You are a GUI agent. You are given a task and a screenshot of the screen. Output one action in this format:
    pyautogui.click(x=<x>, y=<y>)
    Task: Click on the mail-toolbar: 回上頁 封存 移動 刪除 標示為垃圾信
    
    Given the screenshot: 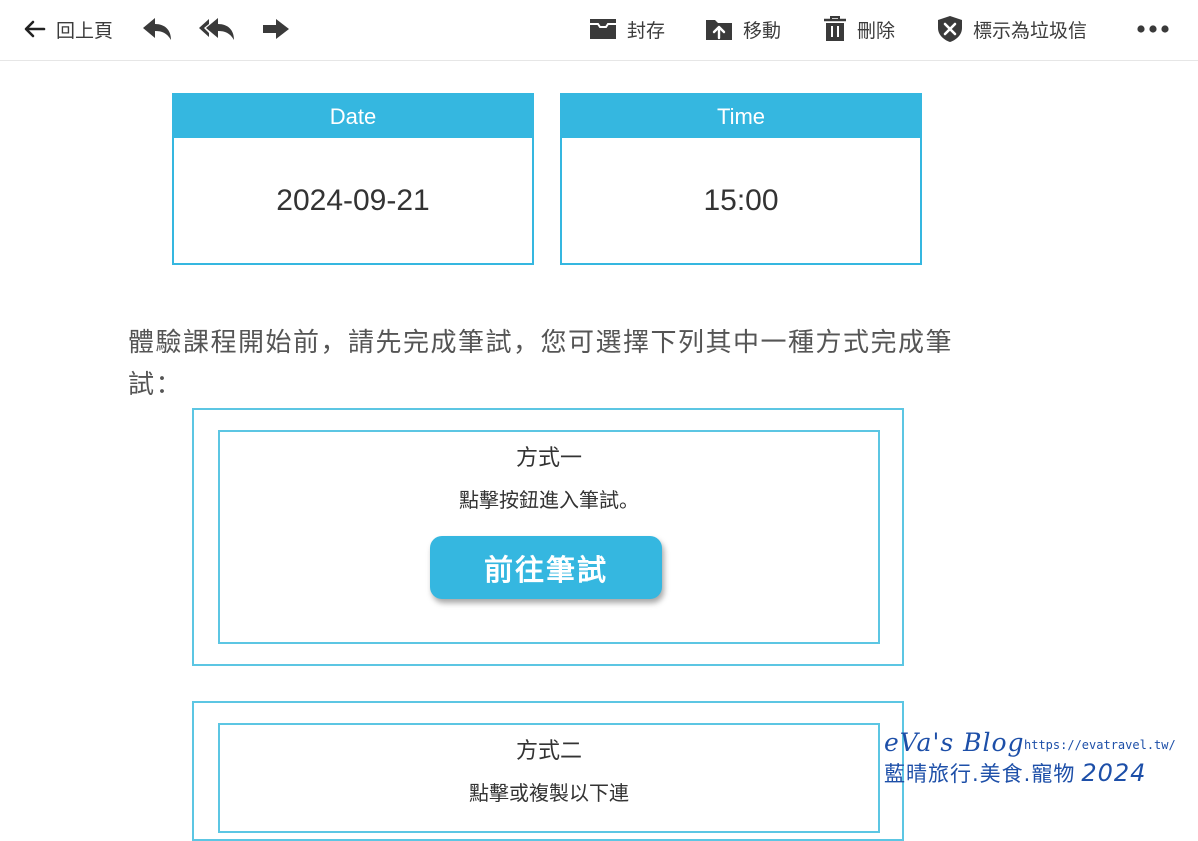 What is the action you would take?
    pyautogui.click(x=599, y=30)
    